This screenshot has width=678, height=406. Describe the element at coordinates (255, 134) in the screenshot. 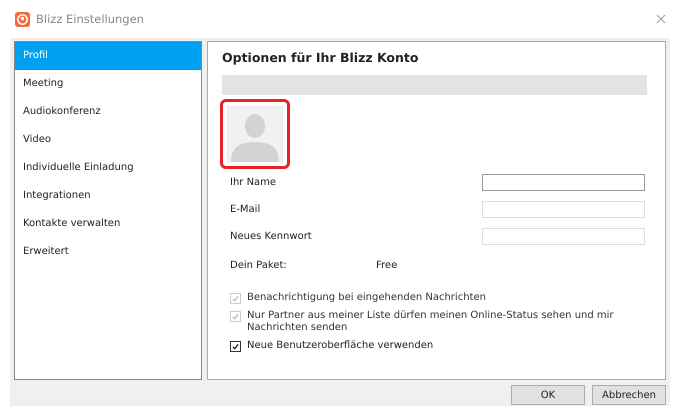

I see `avatar-icon` at that location.